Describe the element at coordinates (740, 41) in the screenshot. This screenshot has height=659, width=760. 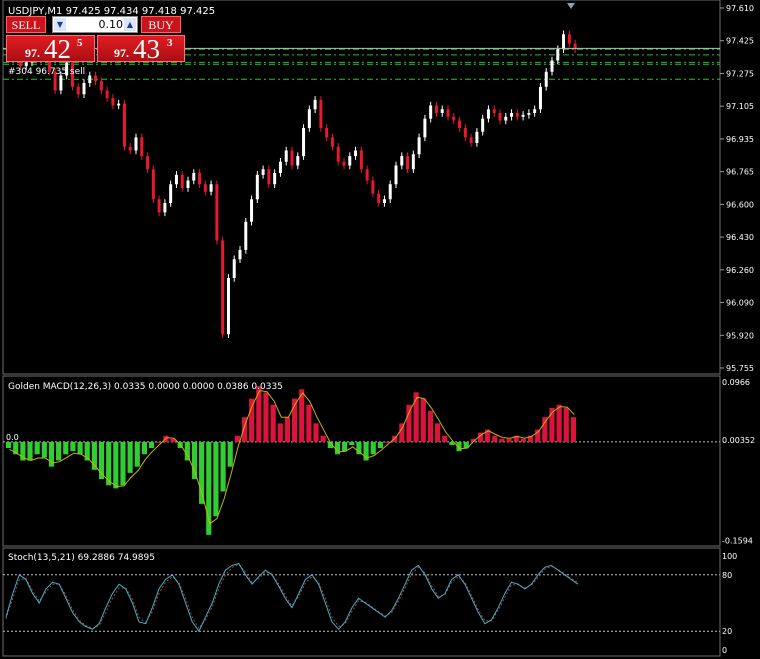
I see `price-tick-label: 97.425` at that location.